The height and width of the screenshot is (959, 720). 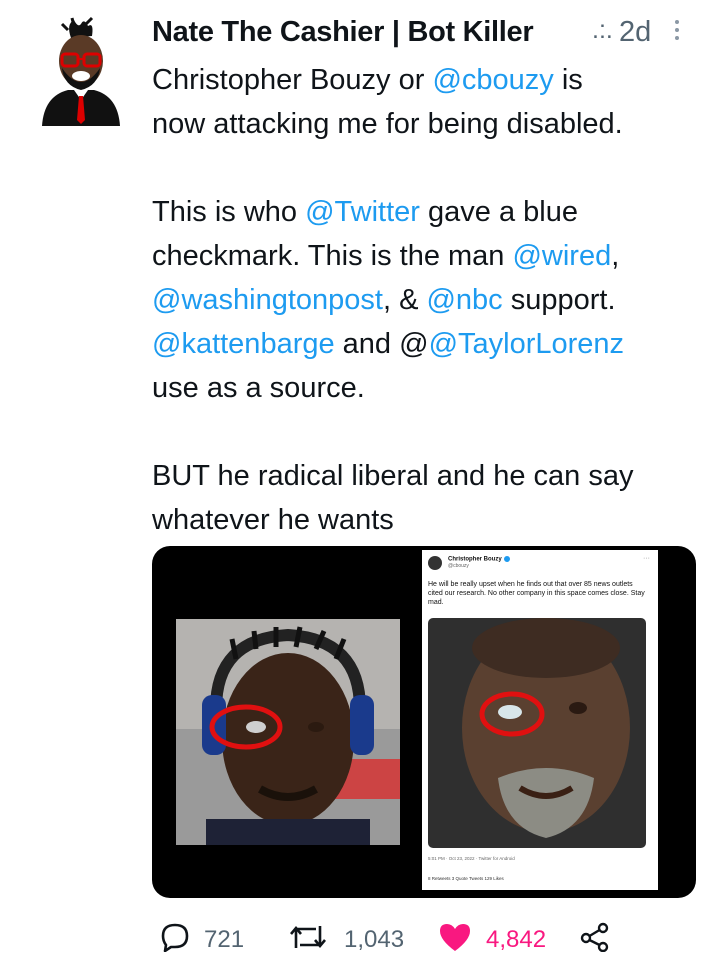 What do you see at coordinates (224, 939) in the screenshot?
I see `reply-count: 721` at bounding box center [224, 939].